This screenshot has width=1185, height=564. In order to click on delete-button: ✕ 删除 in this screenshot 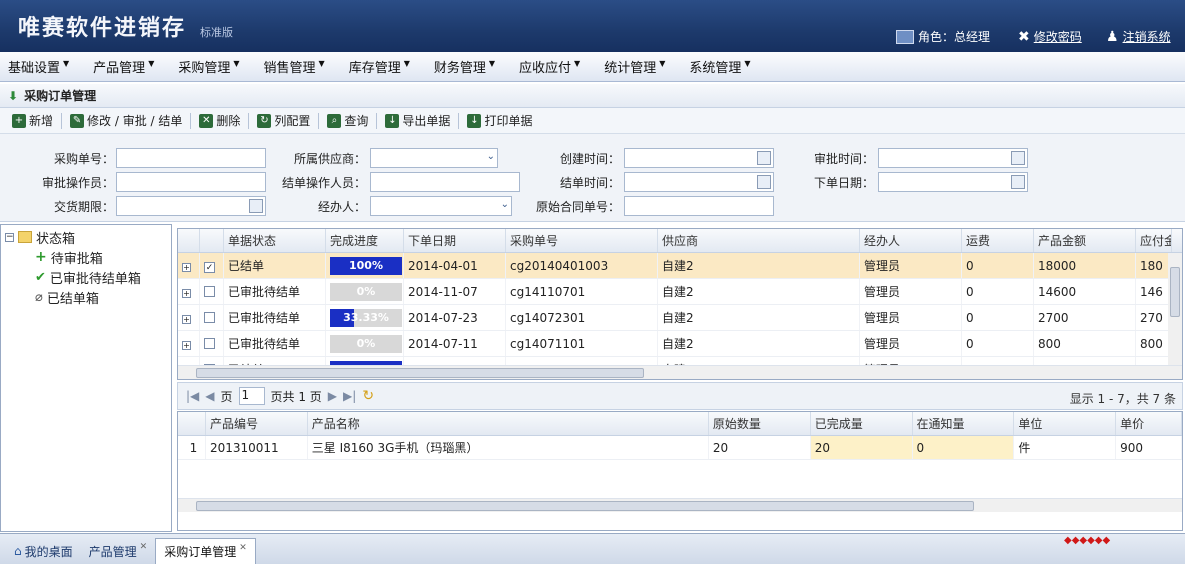, I will do `click(219, 121)`.